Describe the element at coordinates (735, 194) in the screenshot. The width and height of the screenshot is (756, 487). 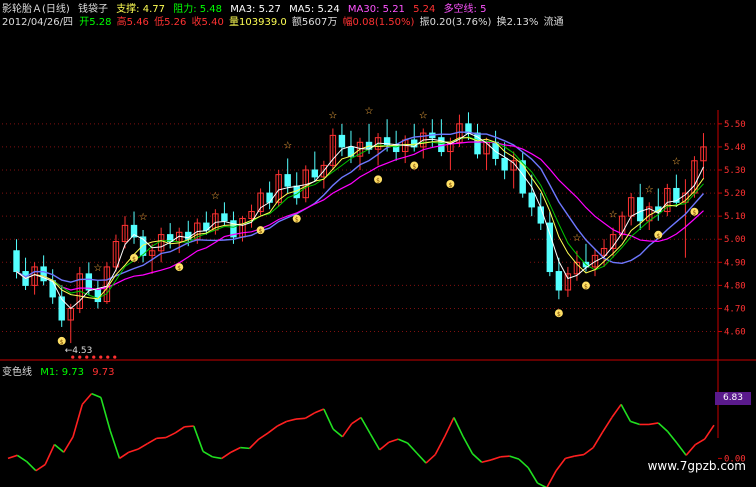
I see `y-tick-label: 5.20` at that location.